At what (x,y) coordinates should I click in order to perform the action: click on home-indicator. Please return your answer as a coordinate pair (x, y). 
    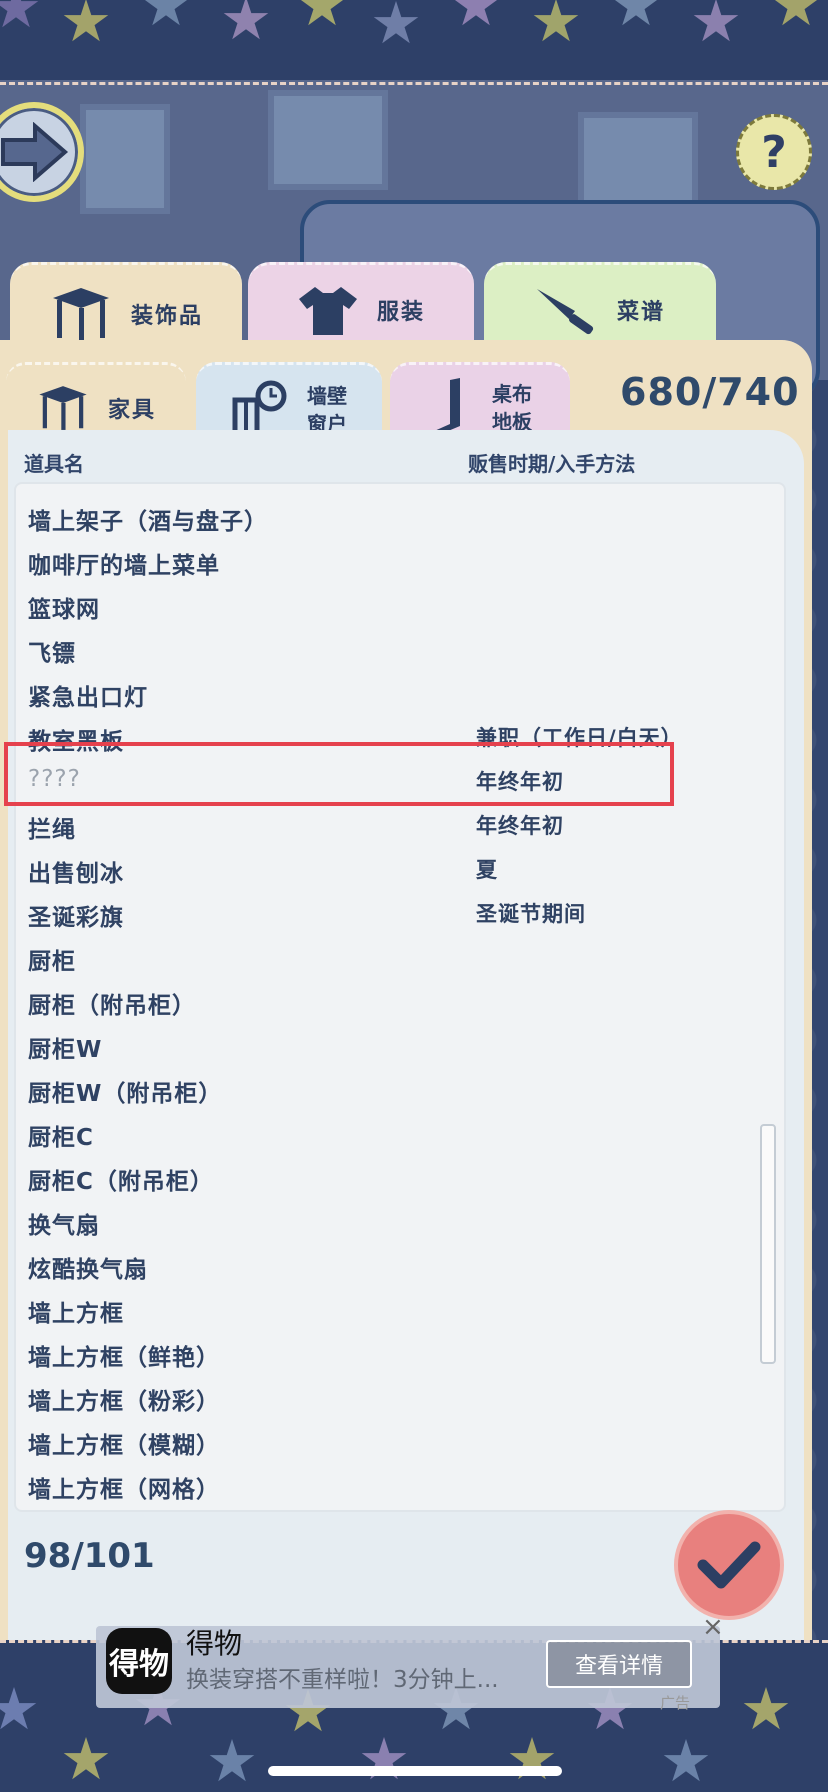
    Looking at the image, I should click on (415, 1771).